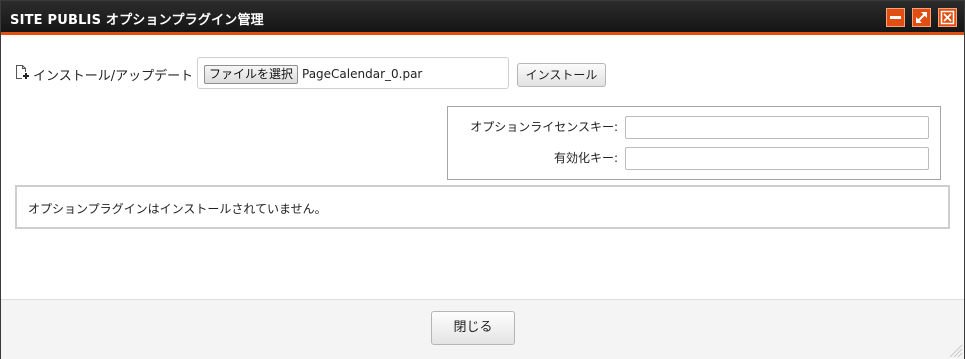 This screenshot has height=359, width=965. Describe the element at coordinates (585, 158) in the screenshot. I see `activation-key-label: 有効化キー:` at that location.